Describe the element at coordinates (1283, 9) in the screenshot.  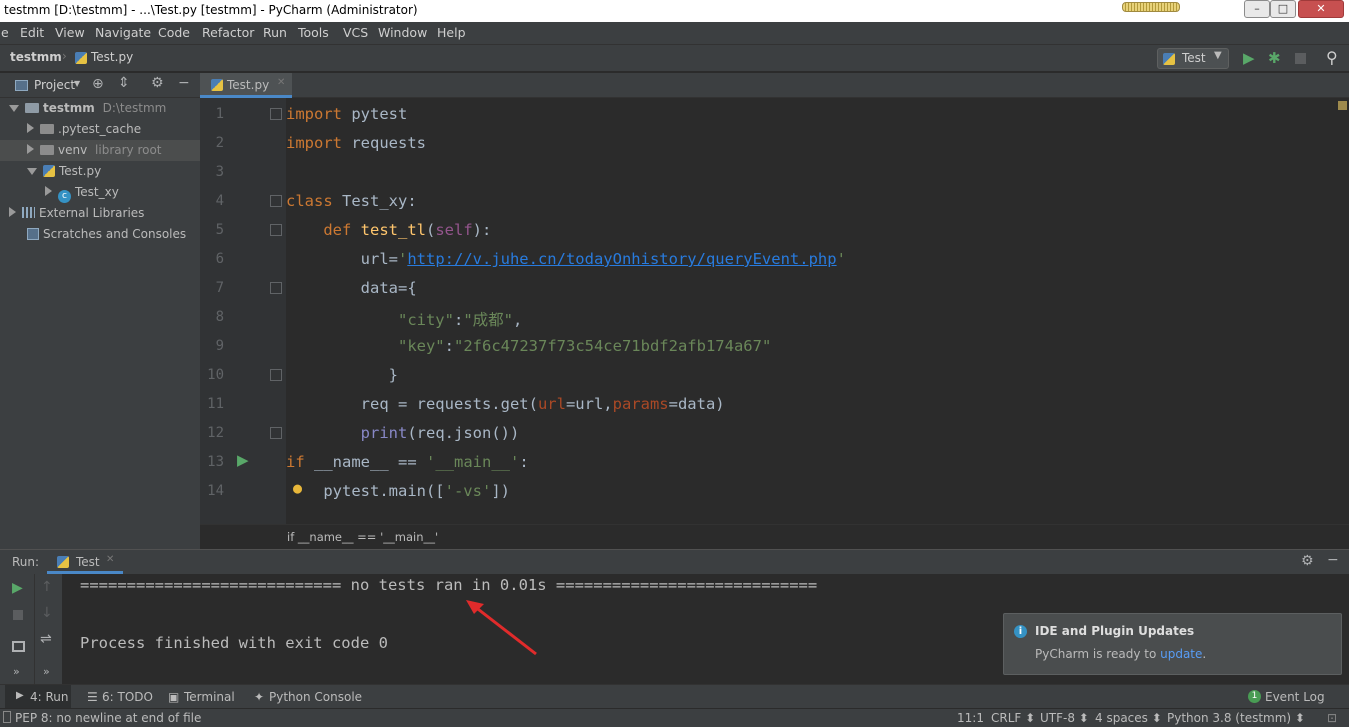
I see `maximize-button: □` at that location.